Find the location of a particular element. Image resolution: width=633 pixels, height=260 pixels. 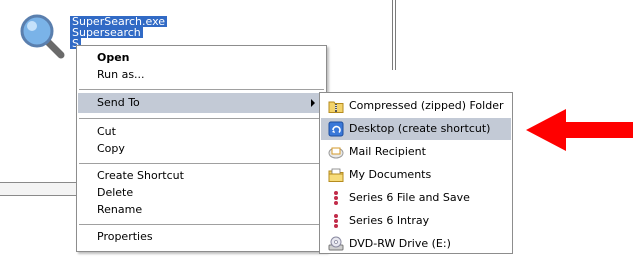

submenu-item-compressed-folder: Compressed (zipped) Folder is located at coordinates (416, 106).